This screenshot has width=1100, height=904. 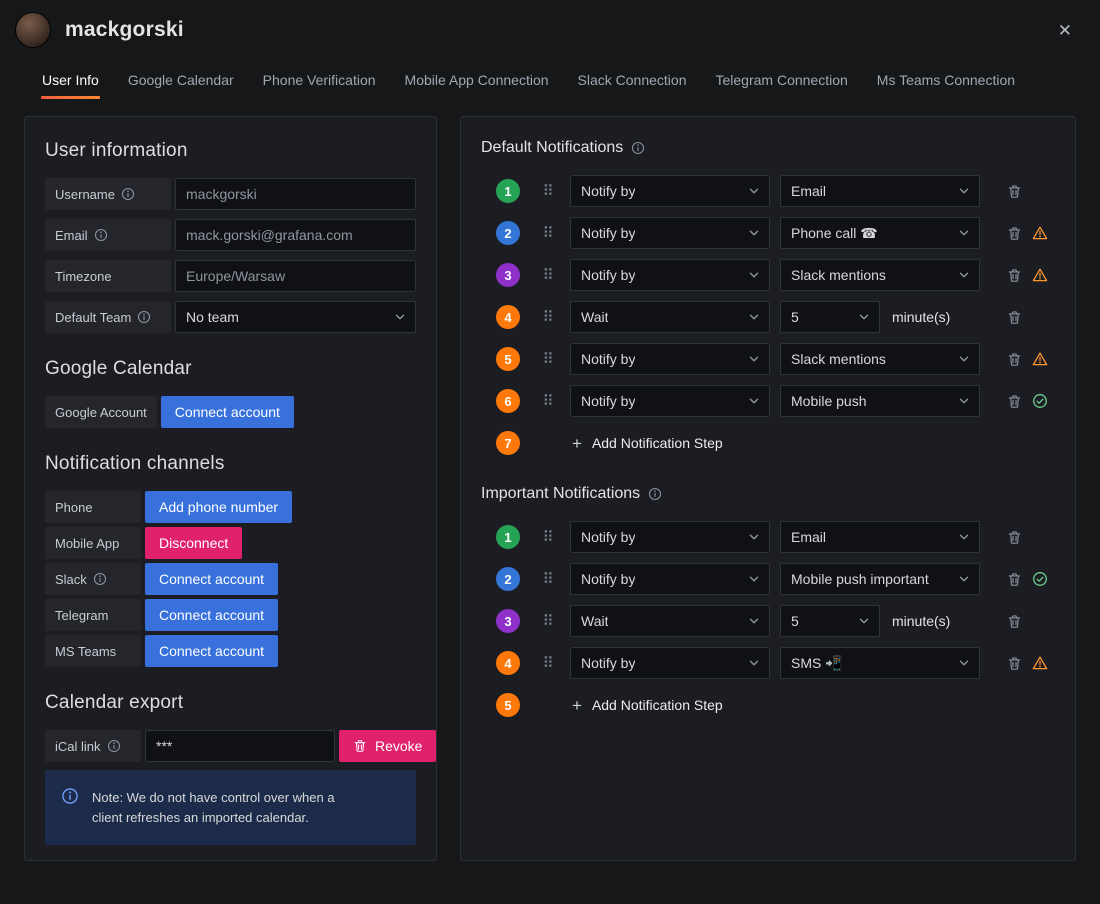 I want to click on notify-channel-select: Phone call ☎, so click(x=880, y=233).